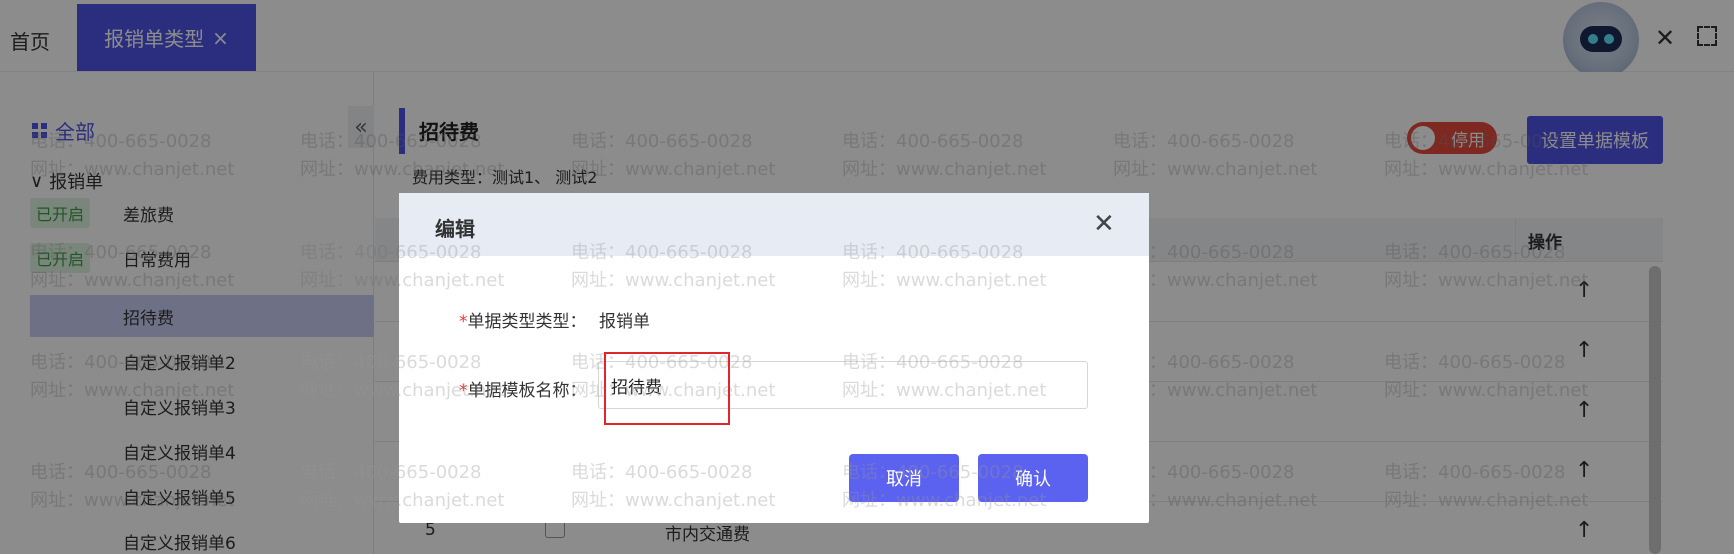  I want to click on document-type-field: *单据类型类型： 报销单, so click(554, 319).